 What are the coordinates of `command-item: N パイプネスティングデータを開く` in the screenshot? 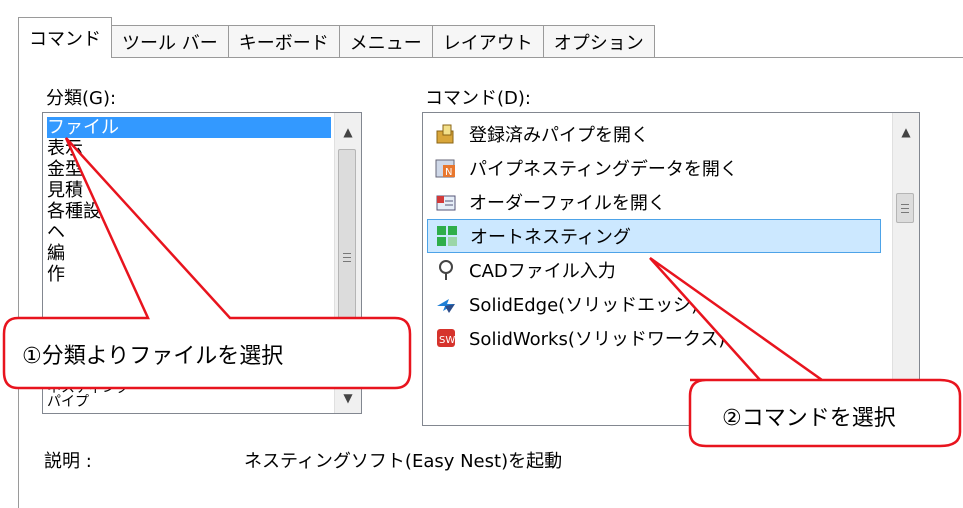 It's located at (654, 168).